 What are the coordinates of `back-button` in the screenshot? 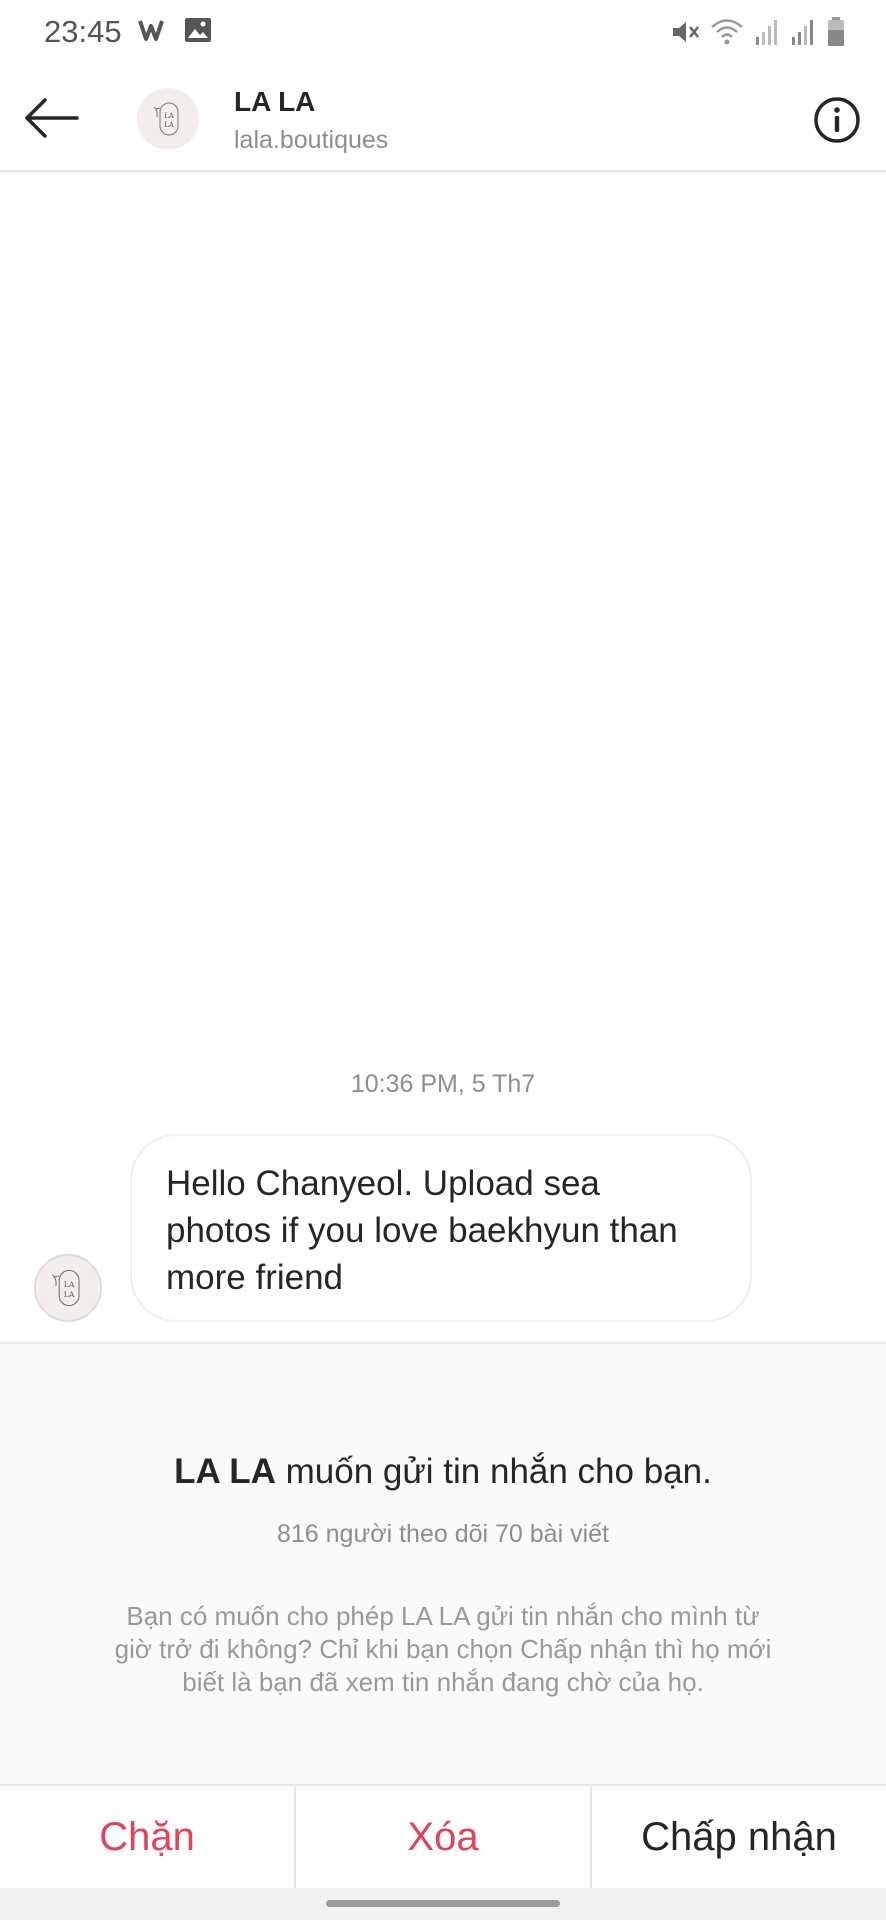 It's located at (51, 118).